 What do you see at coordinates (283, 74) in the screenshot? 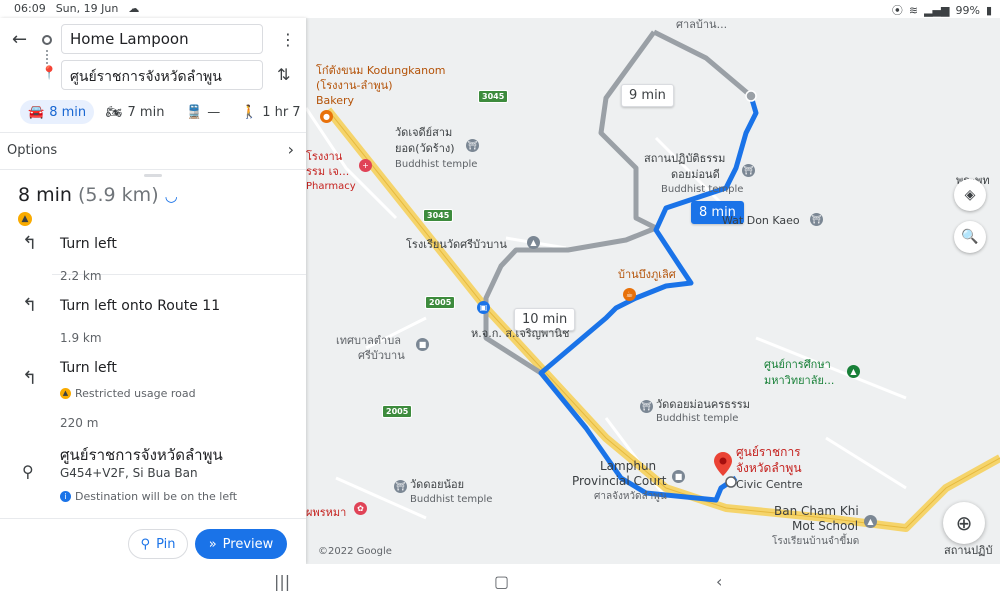
I see `swap-icon: ⇅` at bounding box center [283, 74].